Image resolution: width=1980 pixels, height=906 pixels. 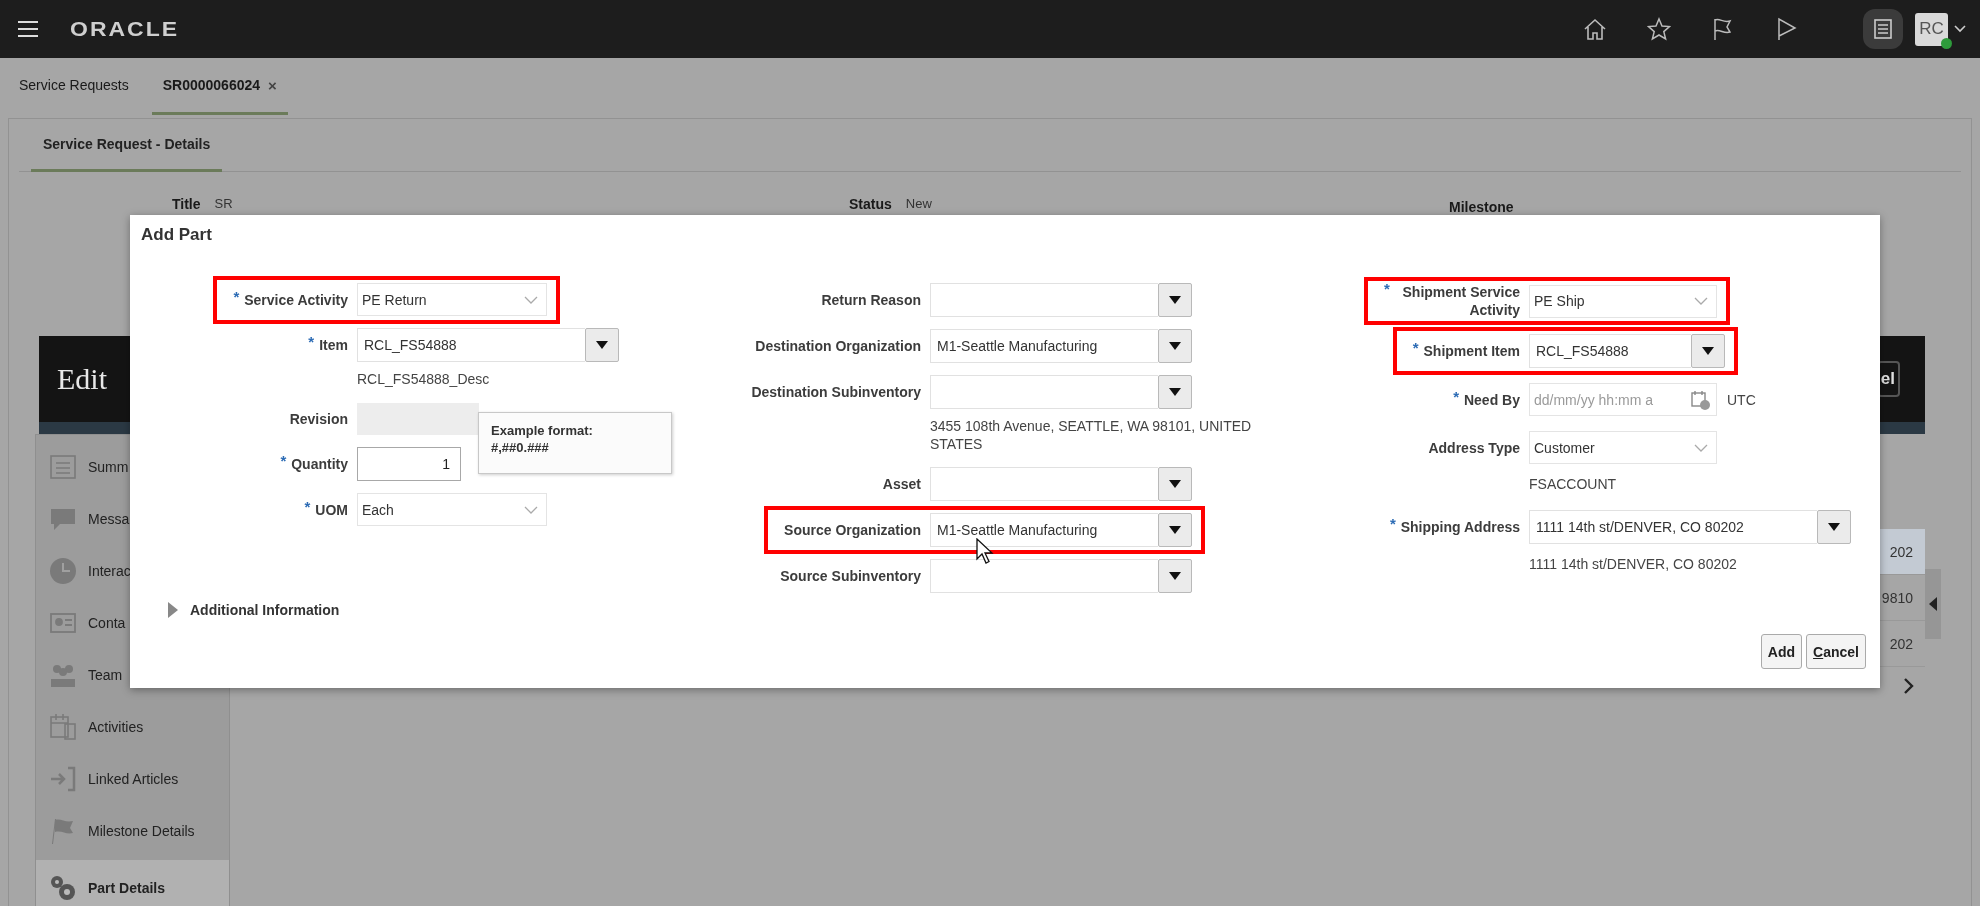 I want to click on field-label: Destination Organization, so click(x=838, y=346).